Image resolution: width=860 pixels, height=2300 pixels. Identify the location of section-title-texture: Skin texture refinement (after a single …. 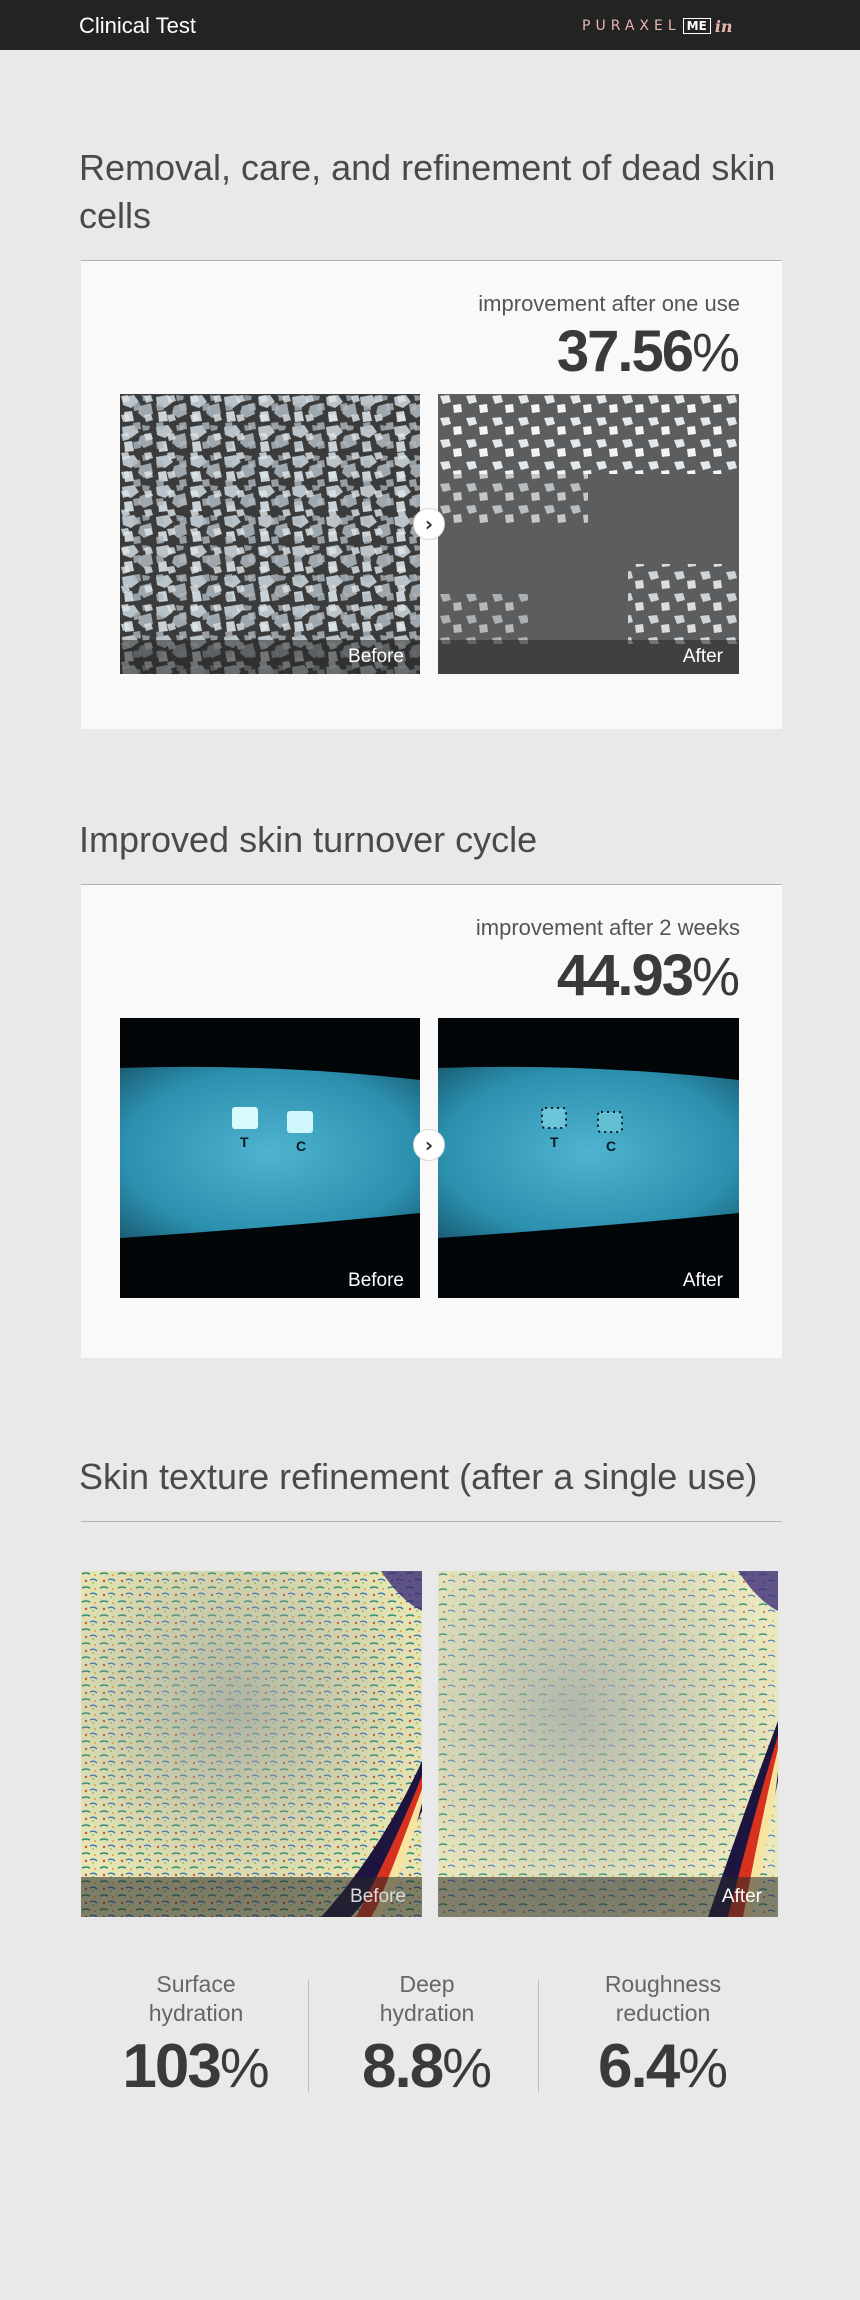
(418, 1476).